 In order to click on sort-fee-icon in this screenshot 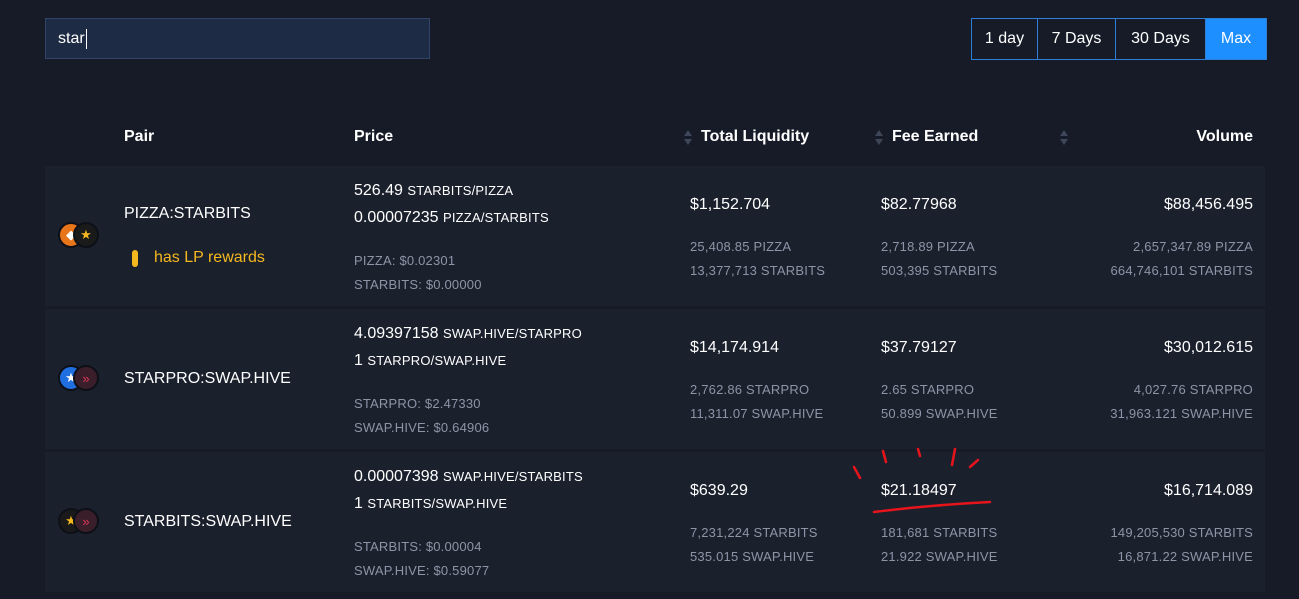, I will do `click(879, 138)`.